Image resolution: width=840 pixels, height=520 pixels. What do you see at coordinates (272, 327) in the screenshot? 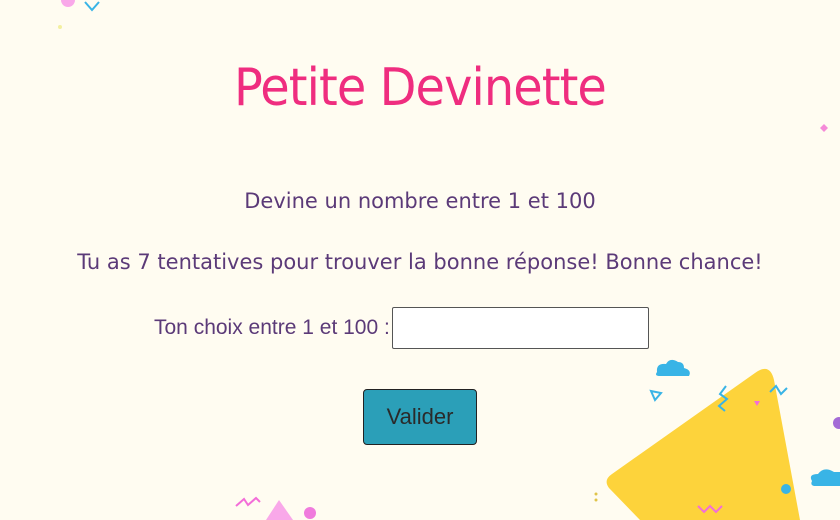
I see `guess-label: Ton choix entre 1 et 100 :` at bounding box center [272, 327].